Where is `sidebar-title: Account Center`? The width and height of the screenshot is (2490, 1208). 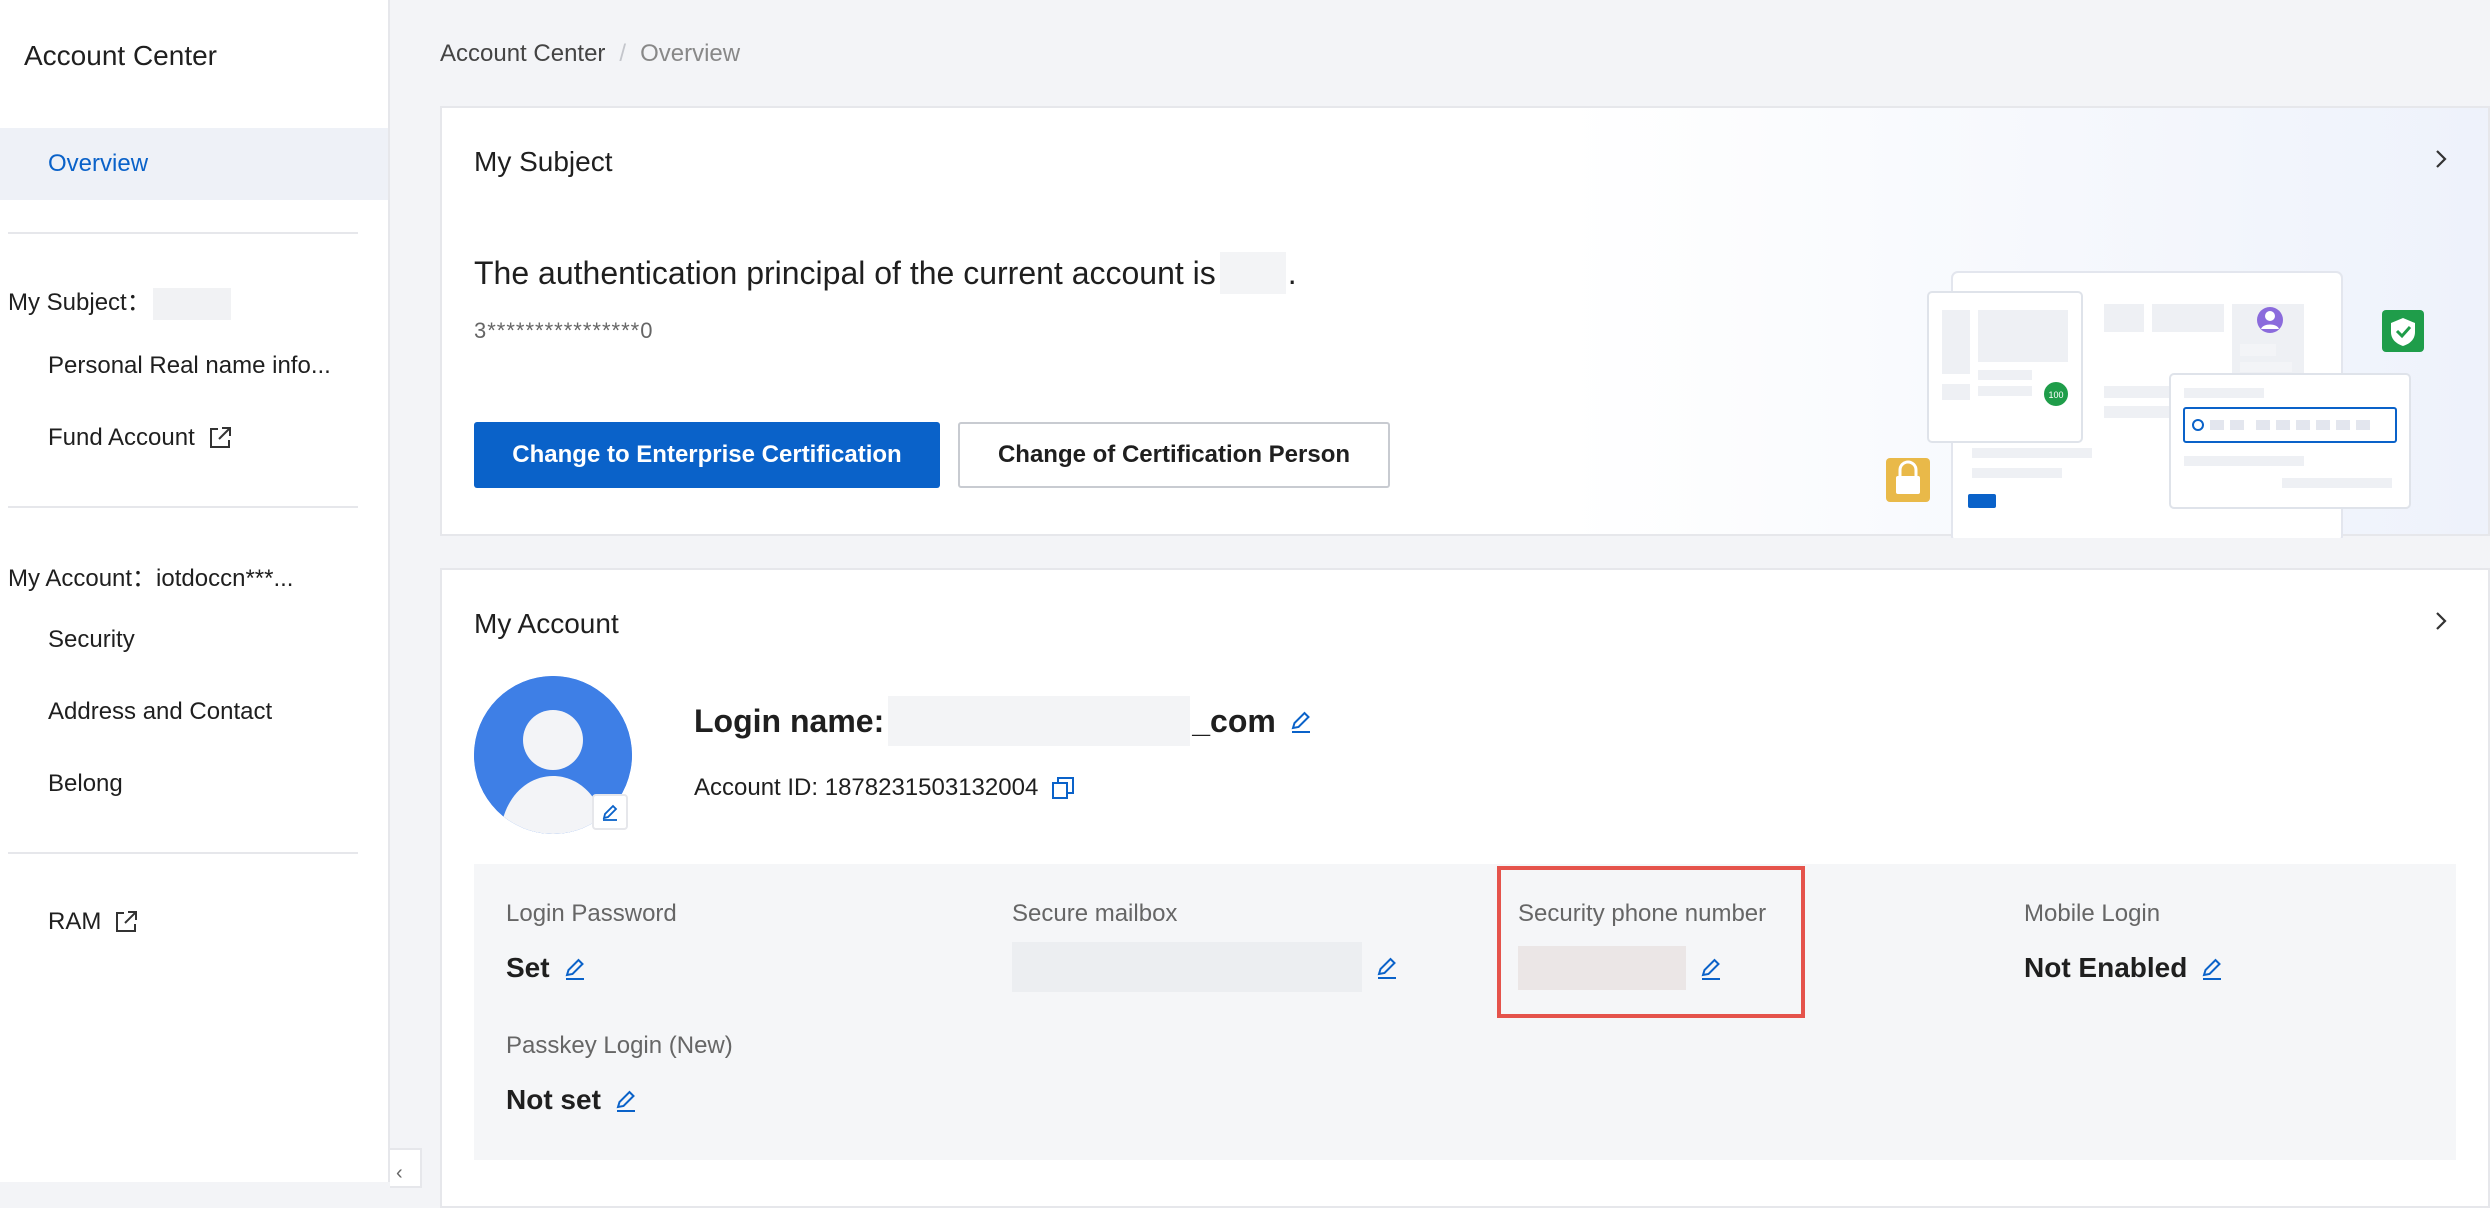 sidebar-title: Account Center is located at coordinates (120, 55).